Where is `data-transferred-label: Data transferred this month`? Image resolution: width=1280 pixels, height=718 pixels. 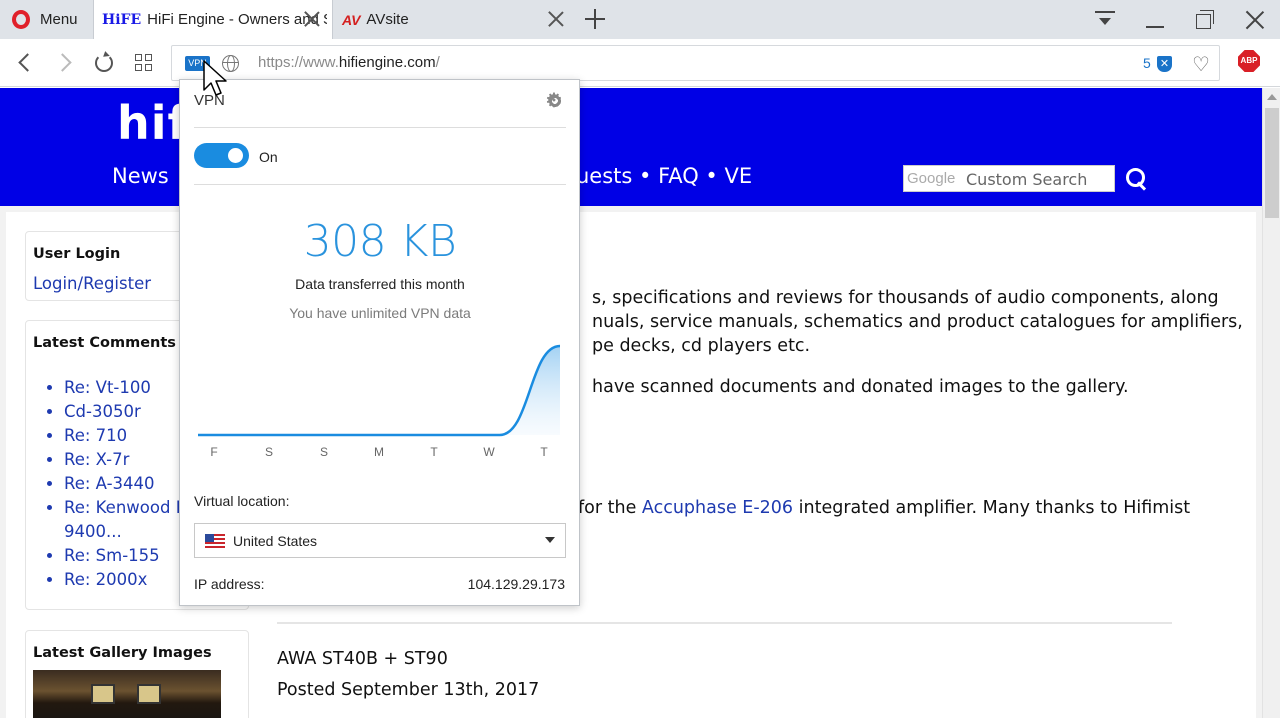
data-transferred-label: Data transferred this month is located at coordinates (380, 284).